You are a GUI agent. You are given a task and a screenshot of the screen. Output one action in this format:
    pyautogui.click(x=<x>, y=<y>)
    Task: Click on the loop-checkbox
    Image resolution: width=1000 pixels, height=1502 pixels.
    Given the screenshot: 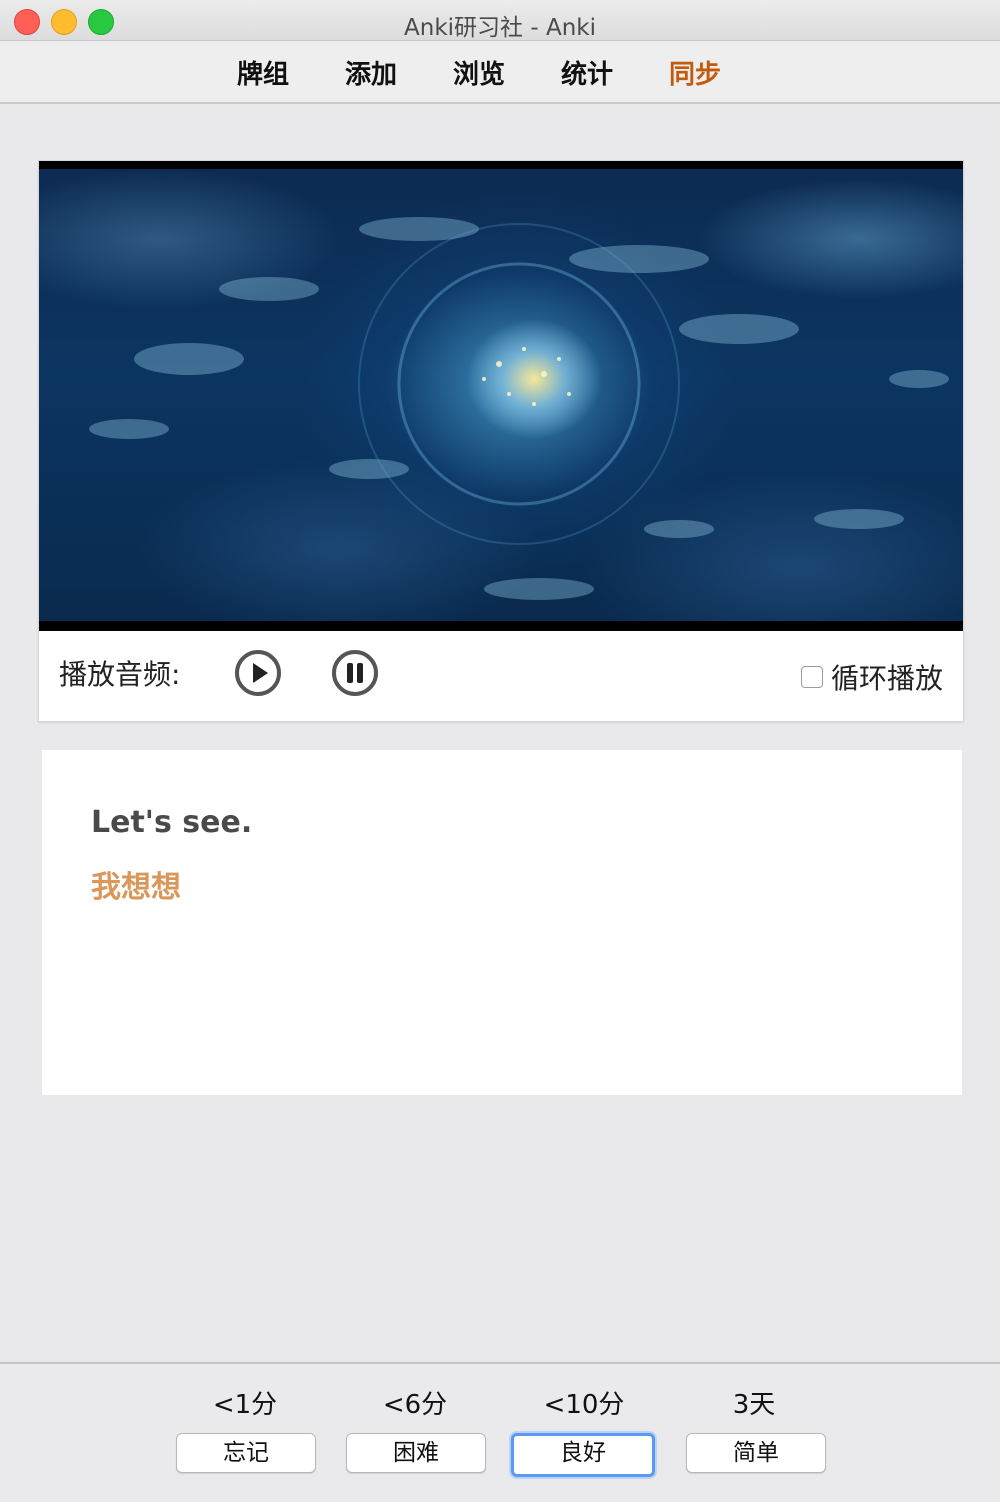 What is the action you would take?
    pyautogui.click(x=811, y=677)
    